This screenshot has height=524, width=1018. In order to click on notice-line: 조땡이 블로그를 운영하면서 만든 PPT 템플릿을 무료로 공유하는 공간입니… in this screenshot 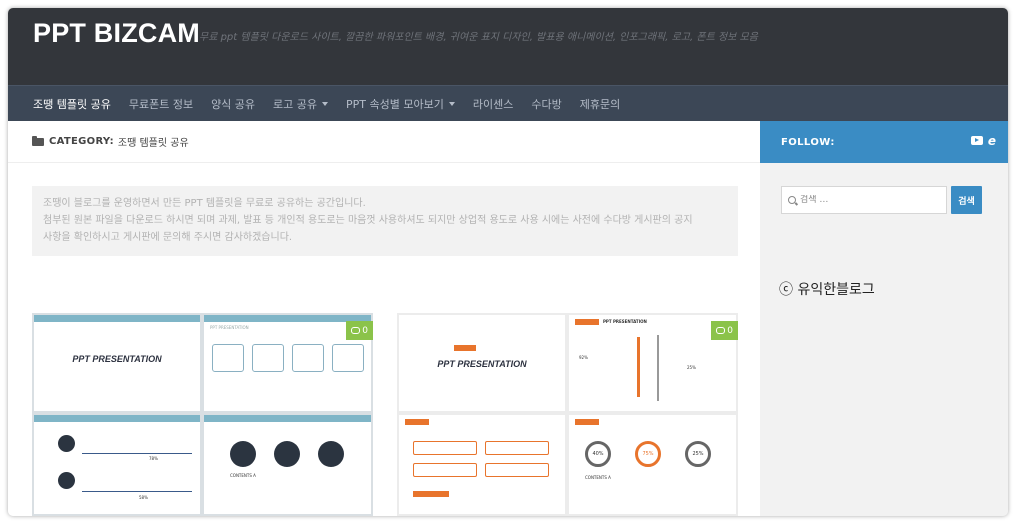, I will do `click(204, 203)`.